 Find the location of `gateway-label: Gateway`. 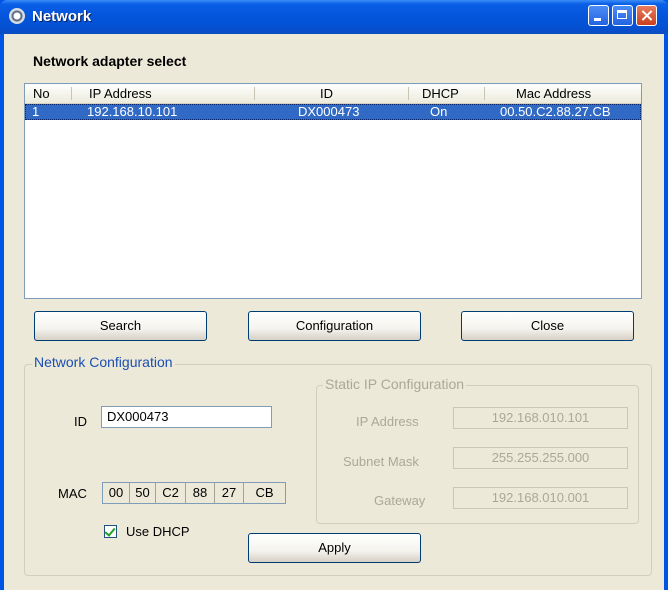

gateway-label: Gateway is located at coordinates (400, 500).